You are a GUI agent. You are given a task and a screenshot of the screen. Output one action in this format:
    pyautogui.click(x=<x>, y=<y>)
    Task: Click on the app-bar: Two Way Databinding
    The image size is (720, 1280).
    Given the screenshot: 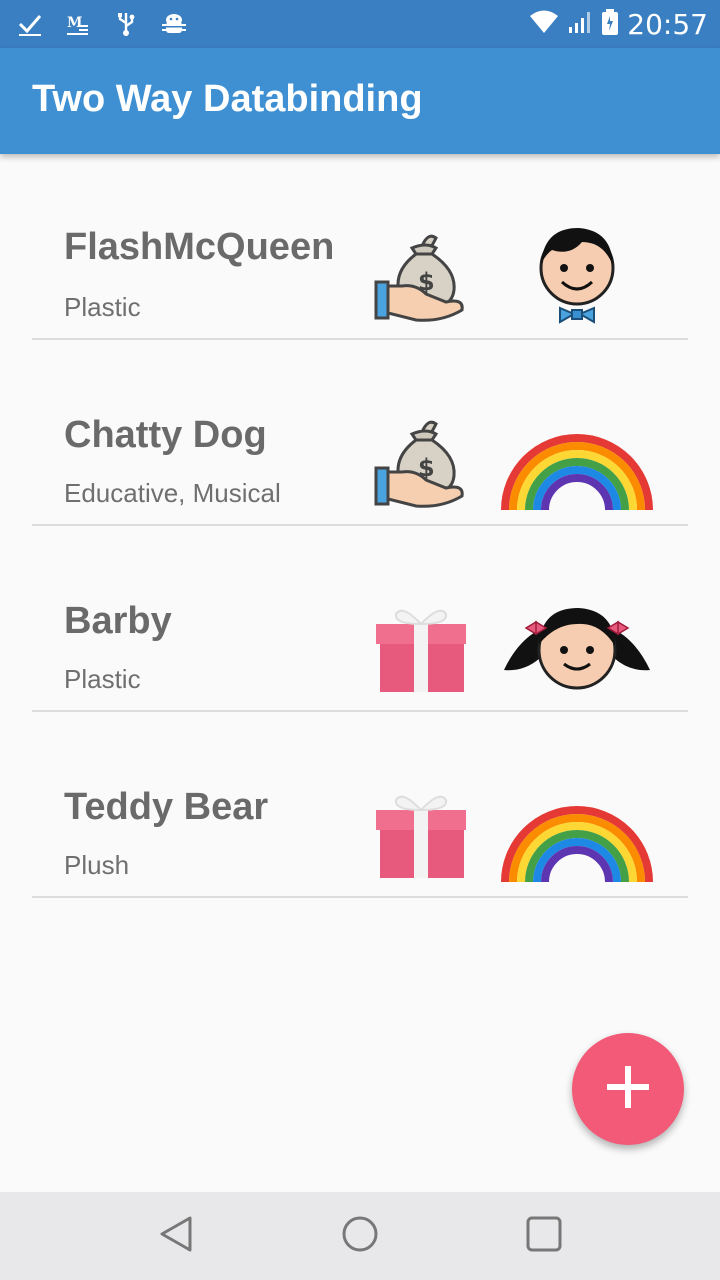 What is the action you would take?
    pyautogui.click(x=360, y=101)
    